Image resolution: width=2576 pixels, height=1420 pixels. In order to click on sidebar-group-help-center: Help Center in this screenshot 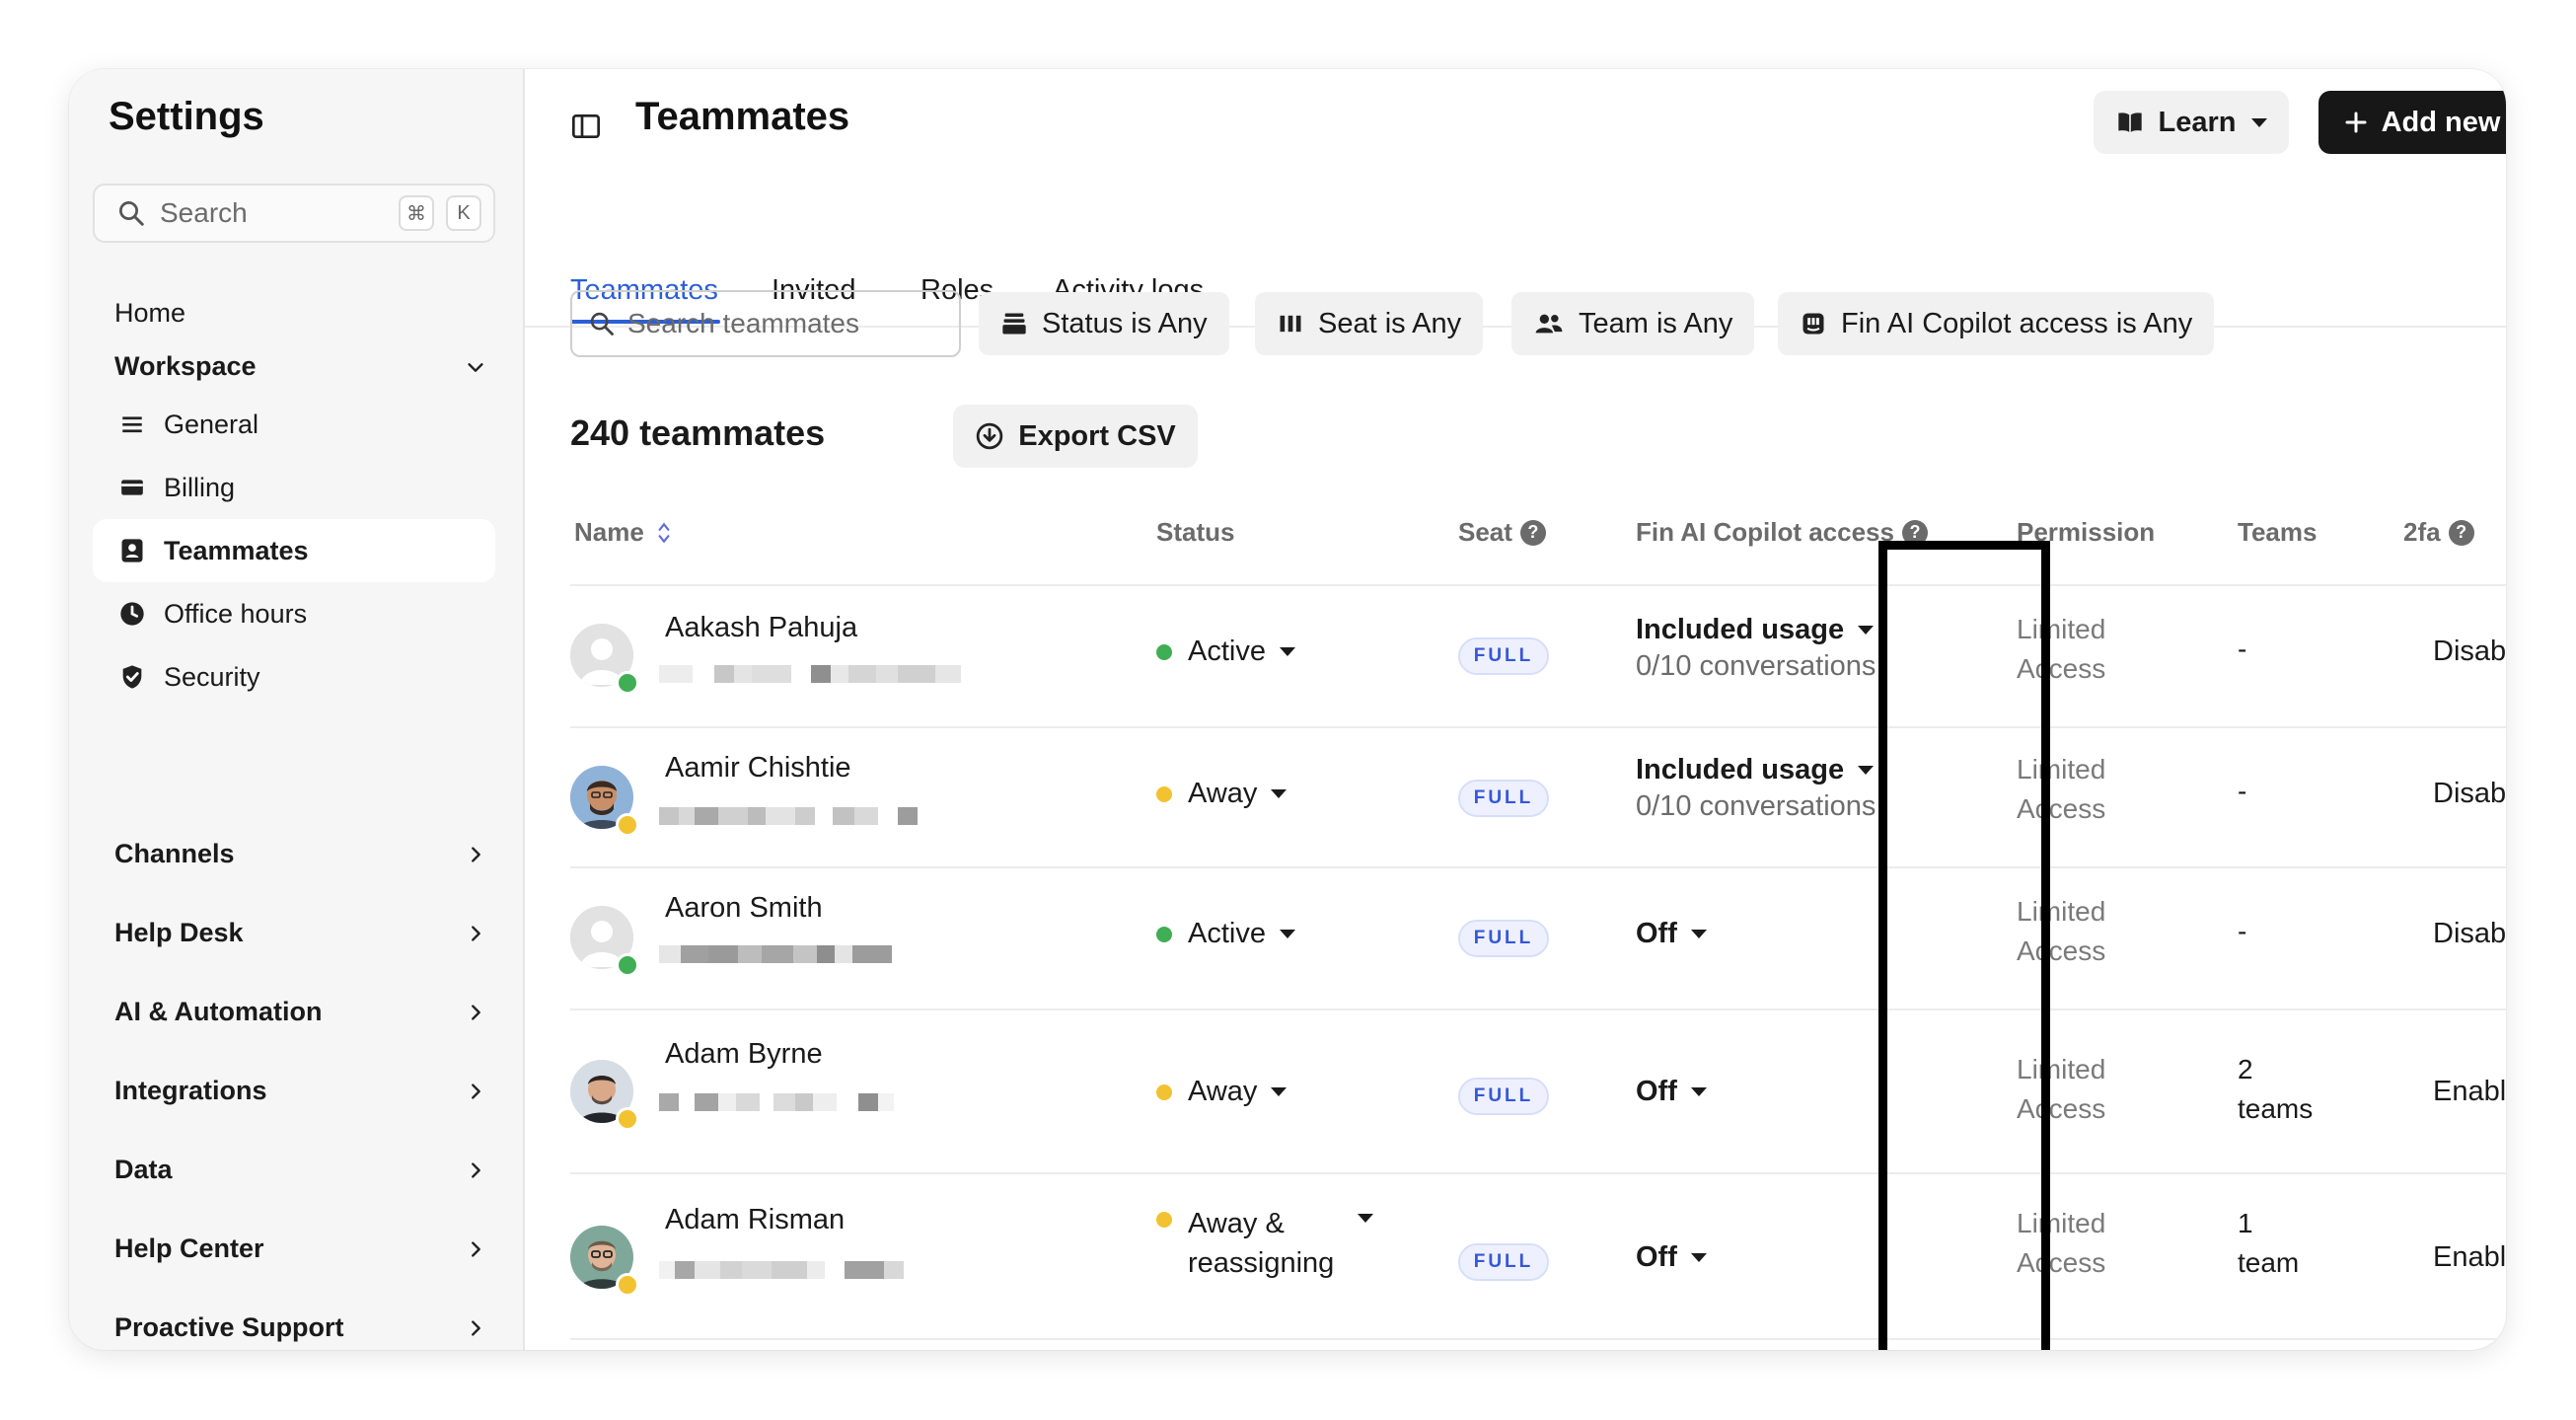, I will do `click(301, 1248)`.